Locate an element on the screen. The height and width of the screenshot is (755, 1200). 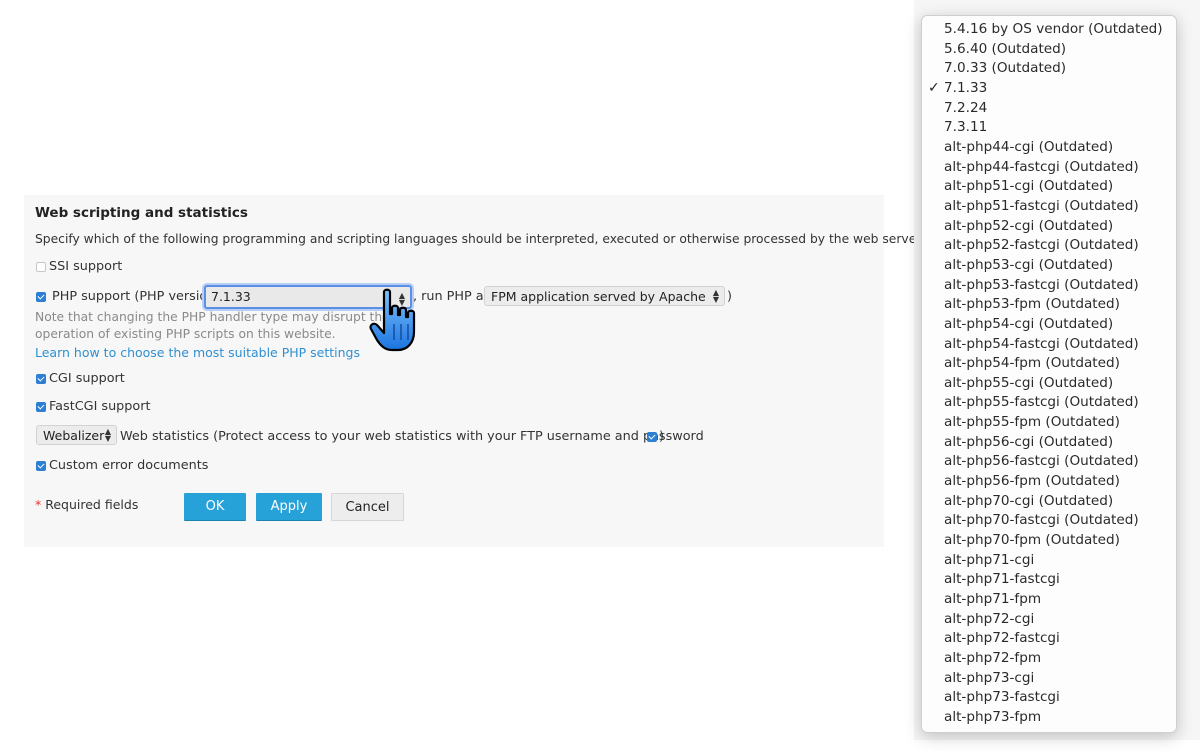
php-version-option: alt-php73-cgi is located at coordinates (1049, 679).